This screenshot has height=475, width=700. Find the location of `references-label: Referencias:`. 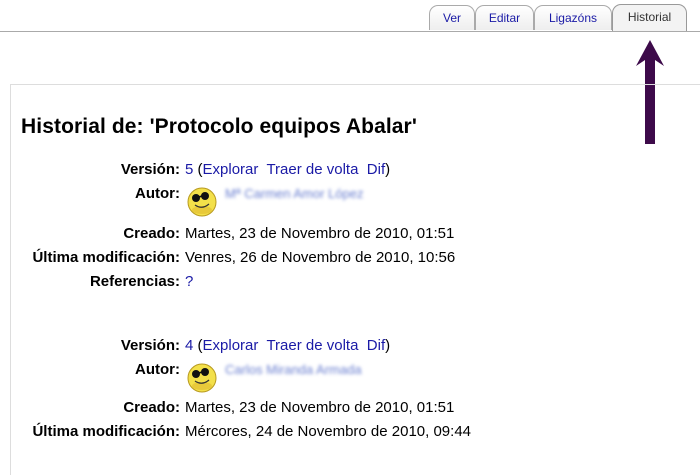

references-label: Referencias: is located at coordinates (134, 281).